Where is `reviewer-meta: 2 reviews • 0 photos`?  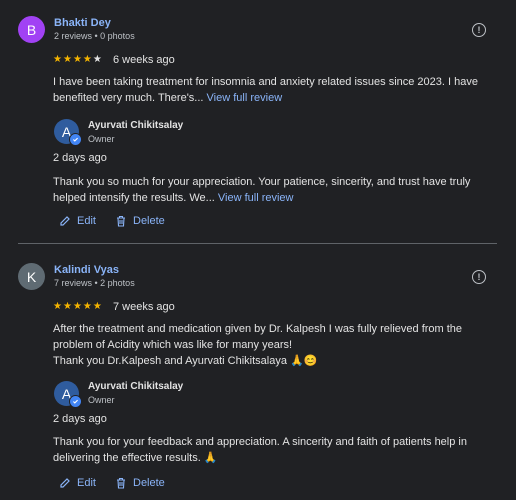 reviewer-meta: 2 reviews • 0 photos is located at coordinates (94, 36).